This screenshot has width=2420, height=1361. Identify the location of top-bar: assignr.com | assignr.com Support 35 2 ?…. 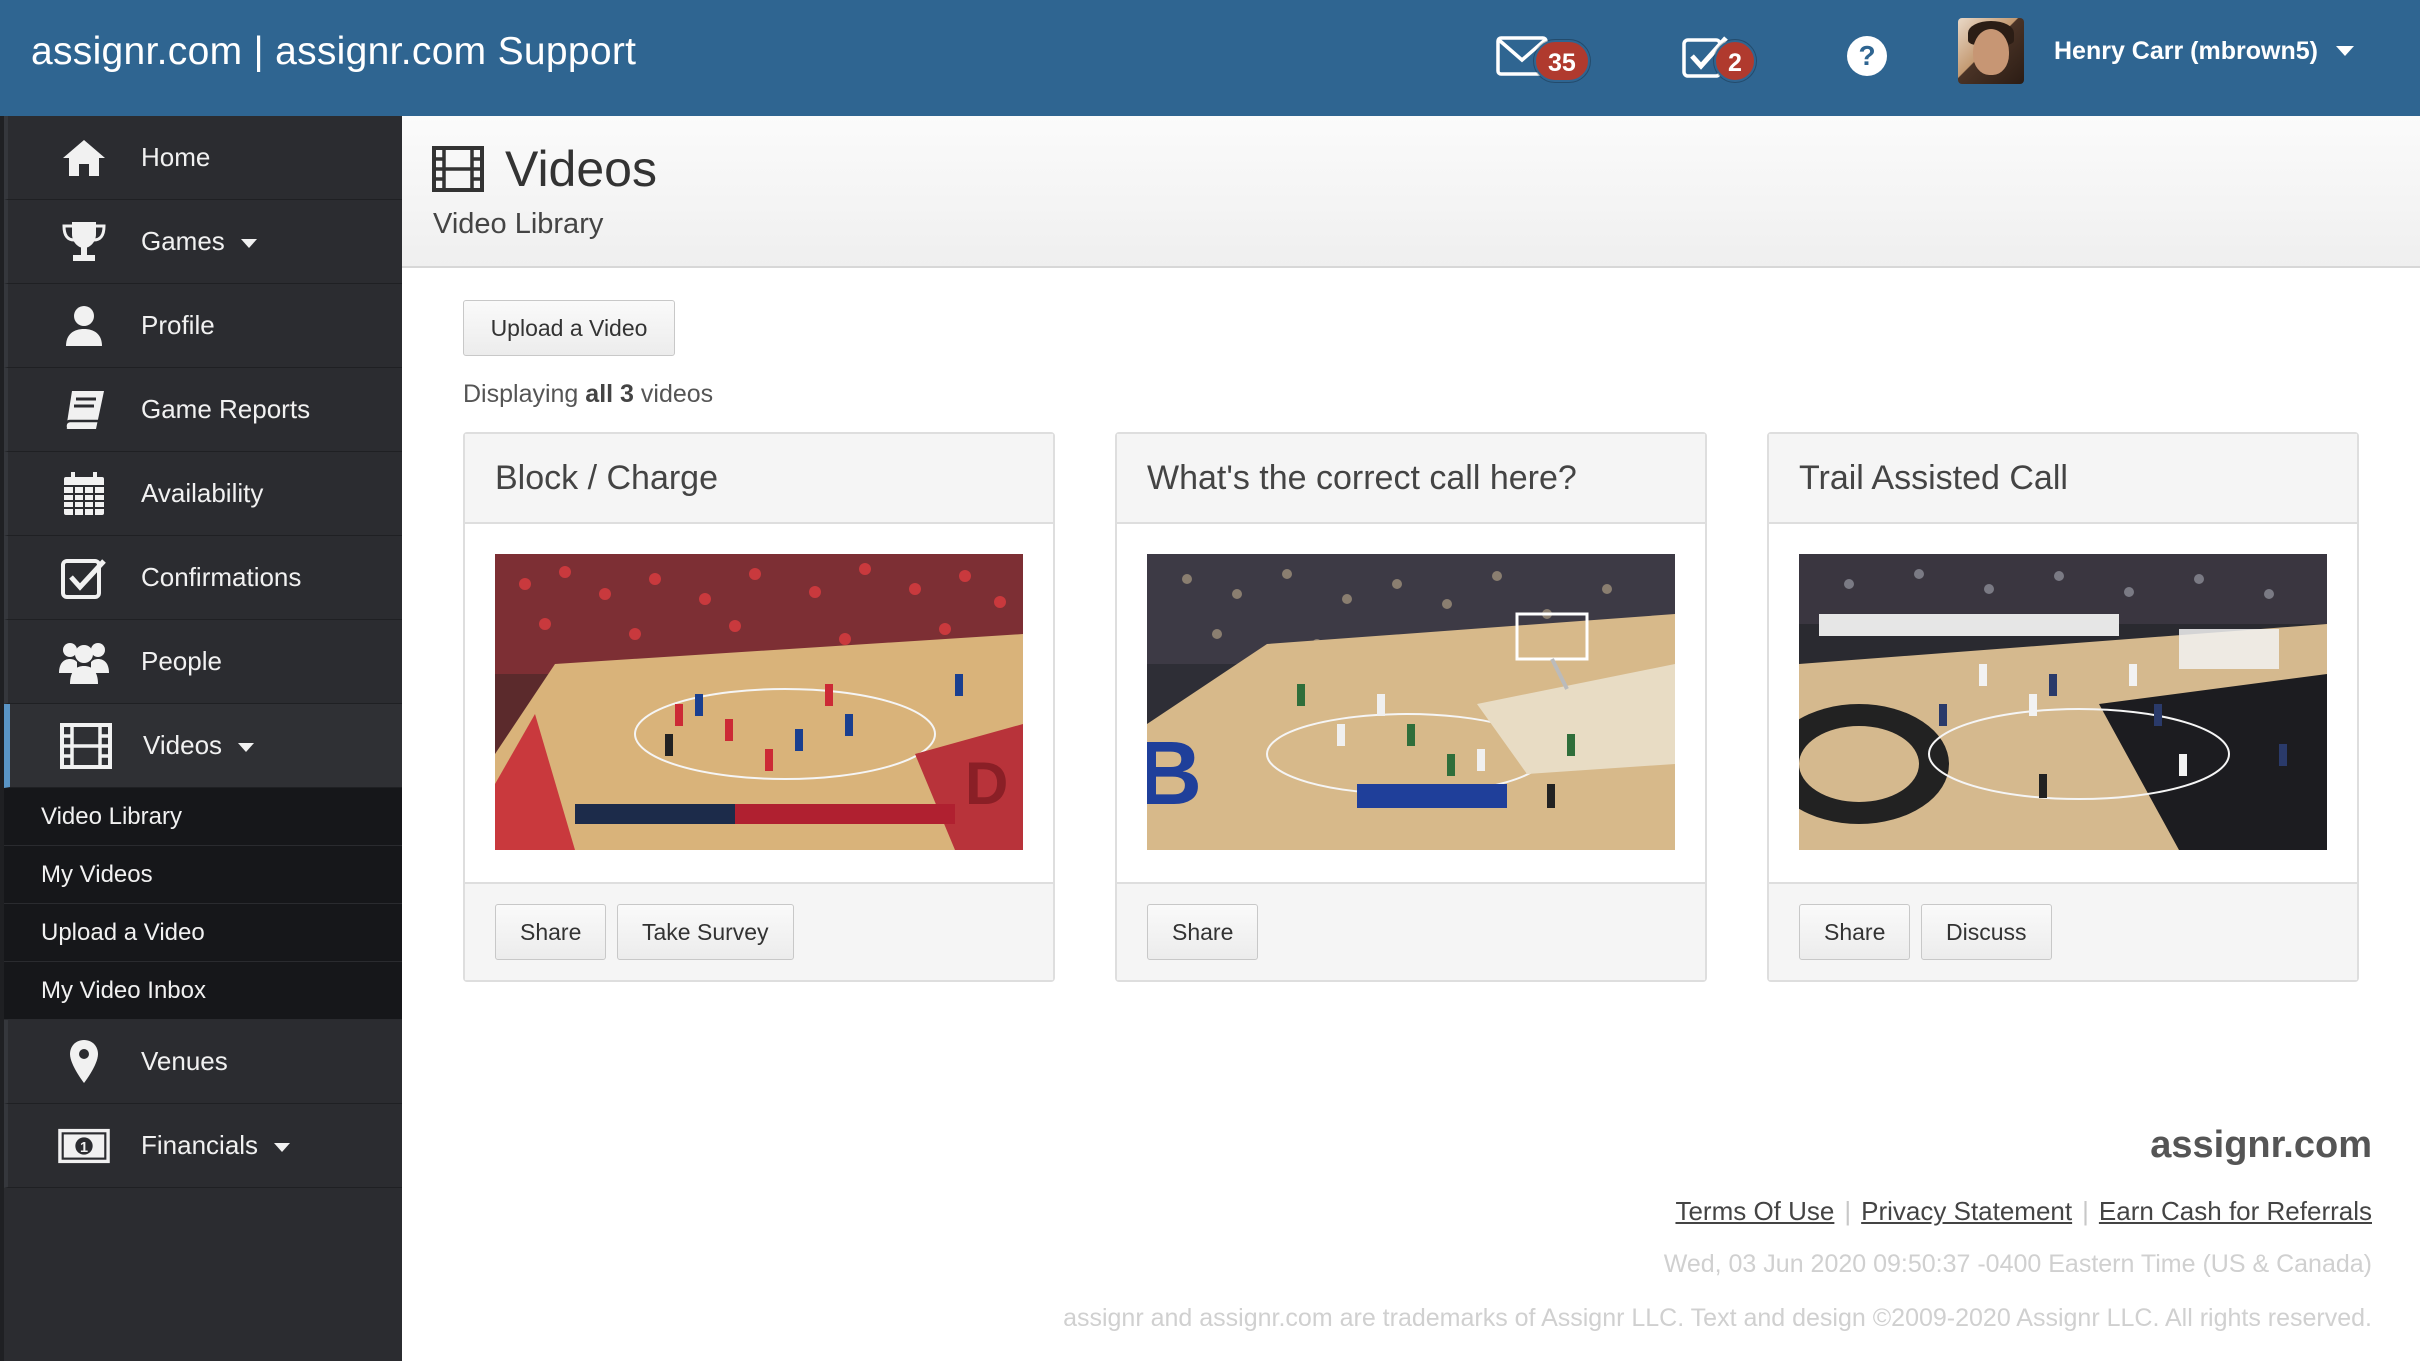
(1210, 58).